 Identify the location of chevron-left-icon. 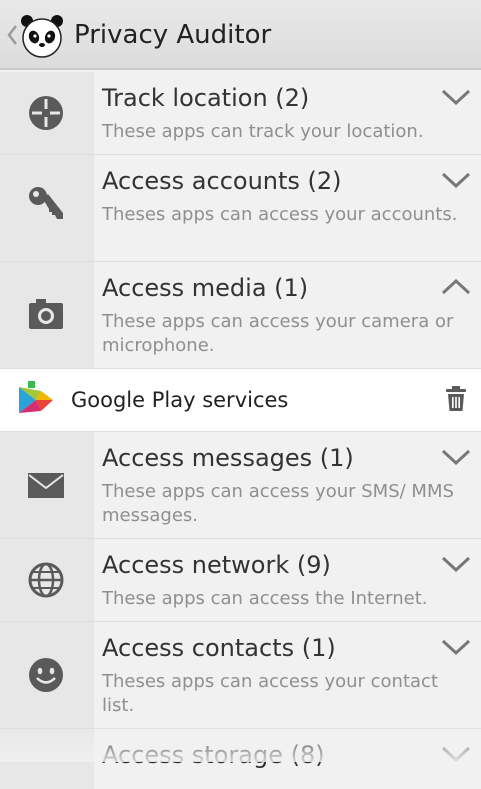
(12, 35).